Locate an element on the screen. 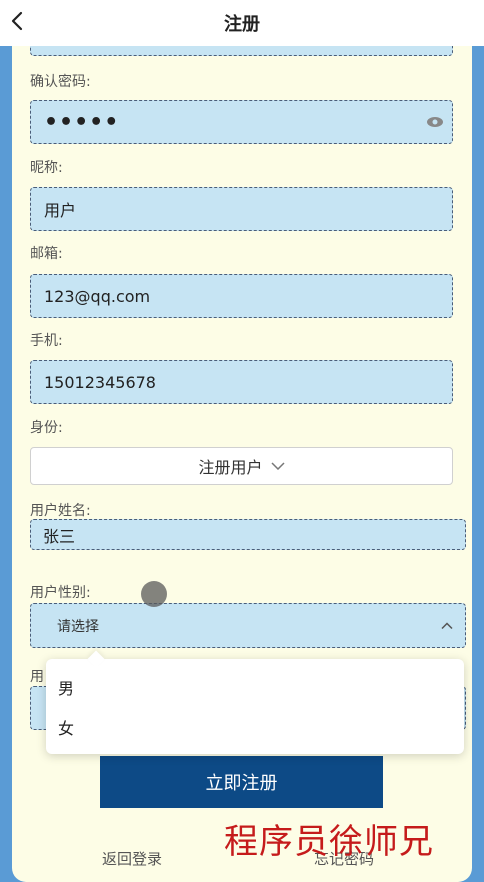 The height and width of the screenshot is (882, 484). real-name-label: 用户姓名: is located at coordinates (60, 511).